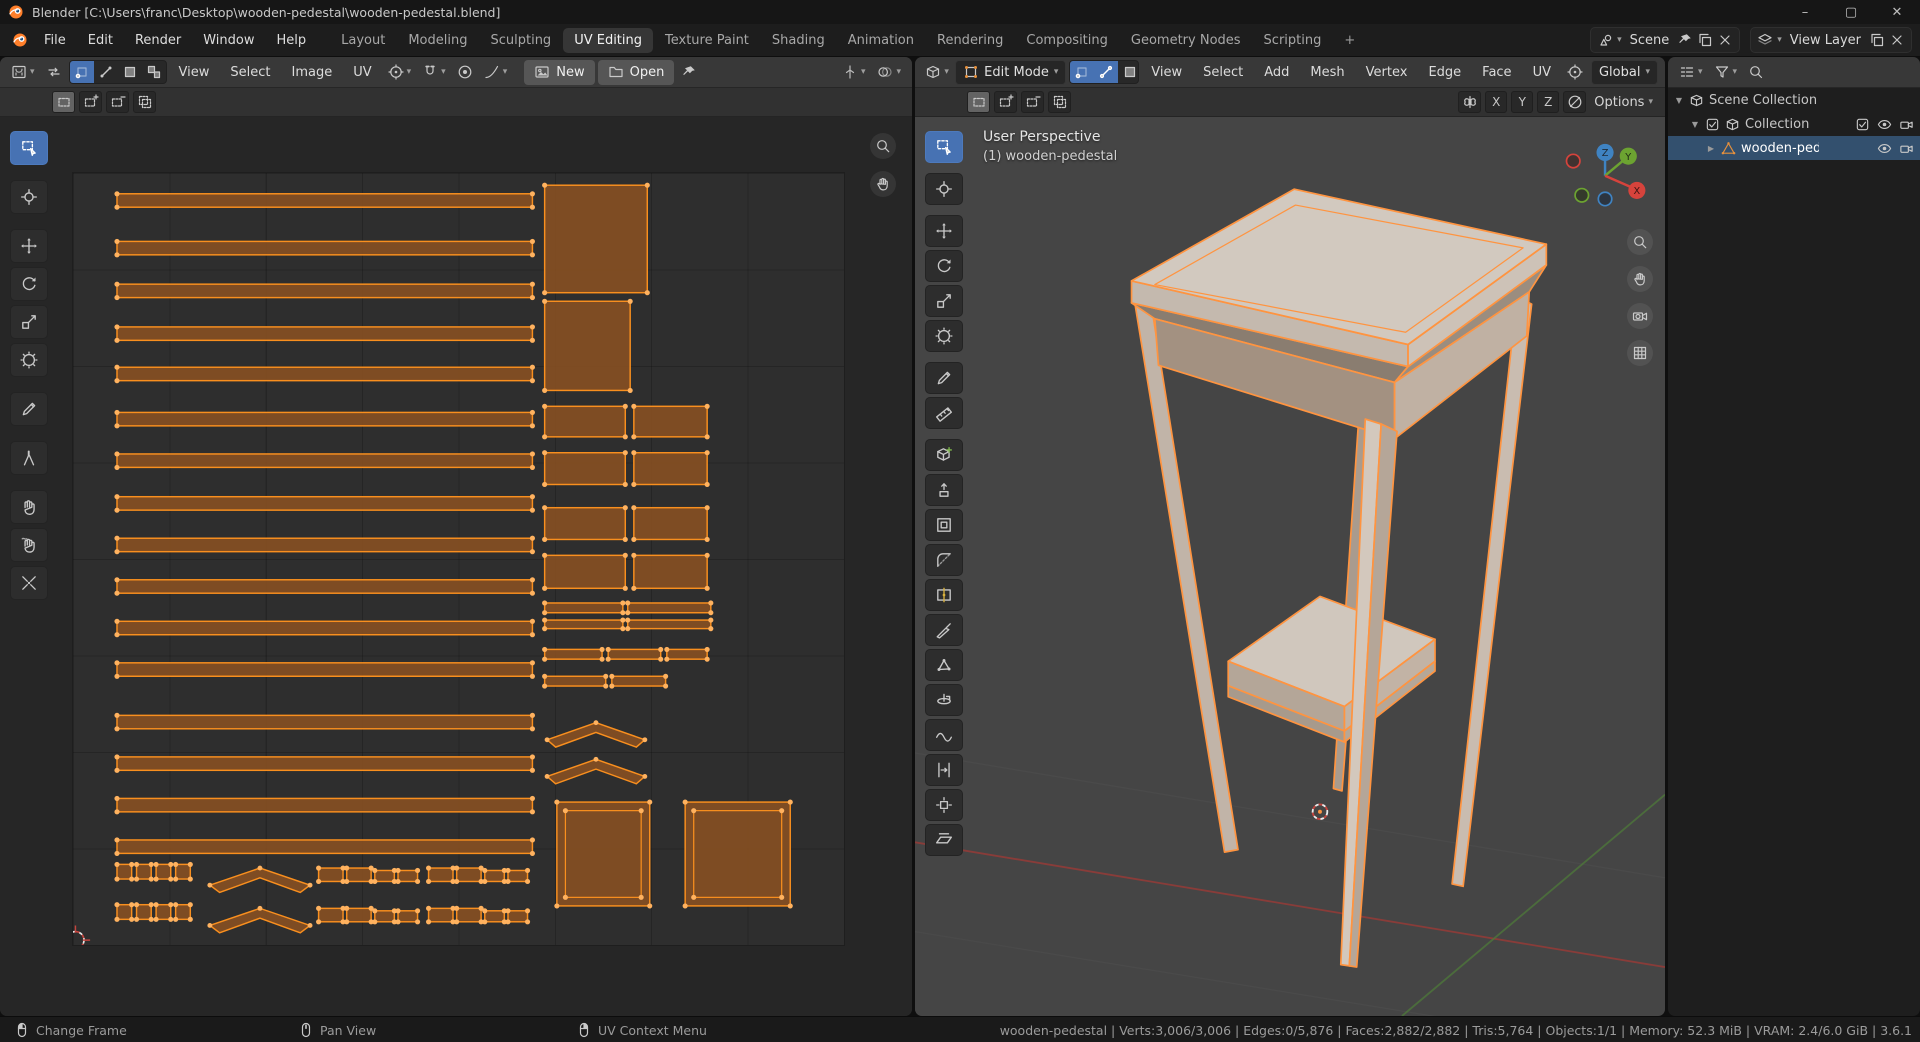  What do you see at coordinates (944, 490) in the screenshot?
I see `vp-tool-extrude-region` at bounding box center [944, 490].